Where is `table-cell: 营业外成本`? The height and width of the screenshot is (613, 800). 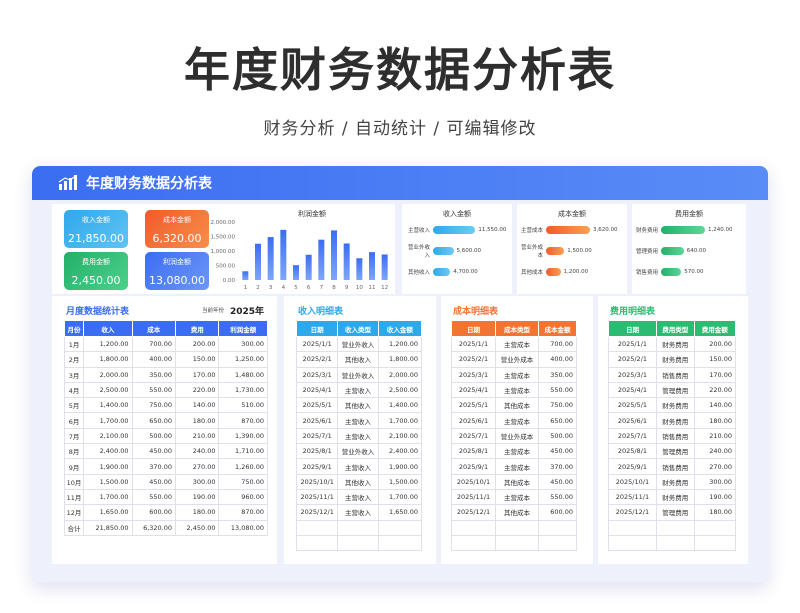
table-cell: 营业外成本 is located at coordinates (516, 436).